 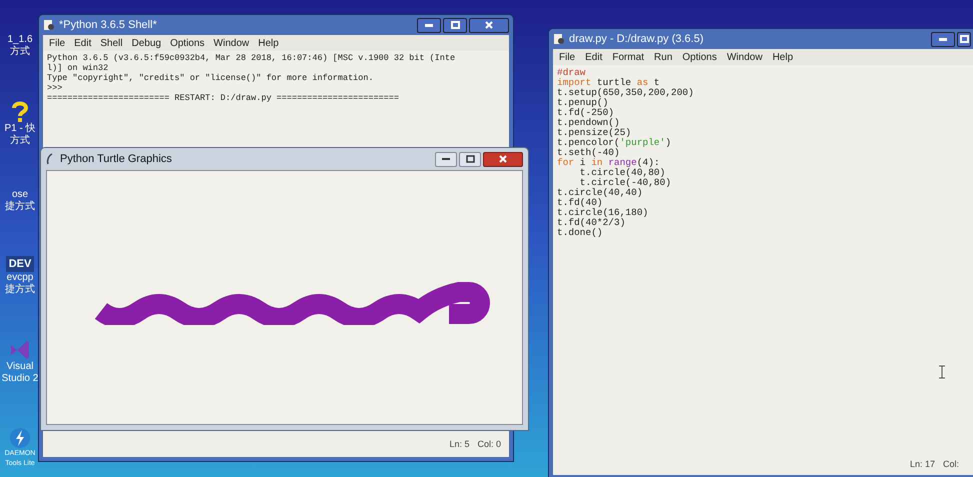 What do you see at coordinates (20, 366) in the screenshot?
I see `icon-label: Visual` at bounding box center [20, 366].